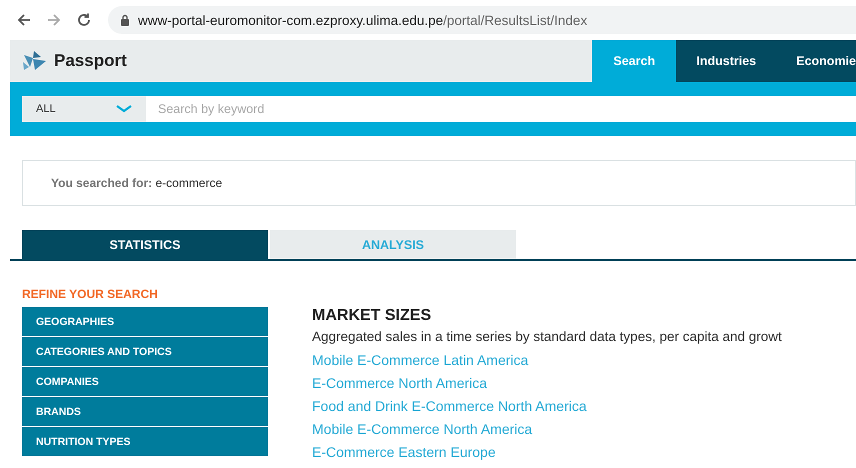 The width and height of the screenshot is (856, 468). I want to click on reload-icon, so click(84, 20).